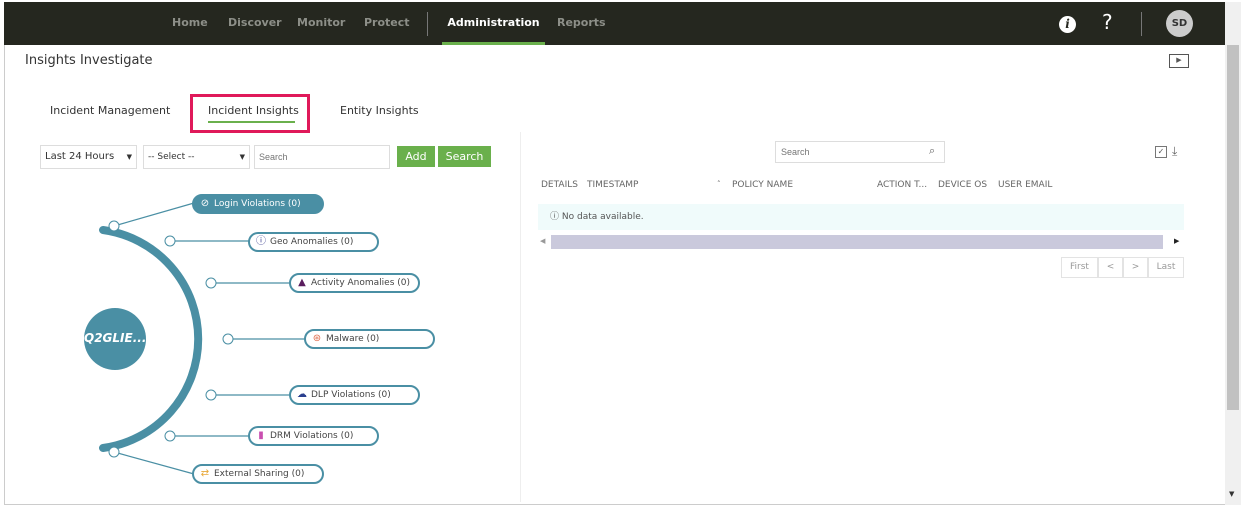 The height and width of the screenshot is (508, 1245). Describe the element at coordinates (1179, 61) in the screenshot. I see `video-icon: ▶` at that location.